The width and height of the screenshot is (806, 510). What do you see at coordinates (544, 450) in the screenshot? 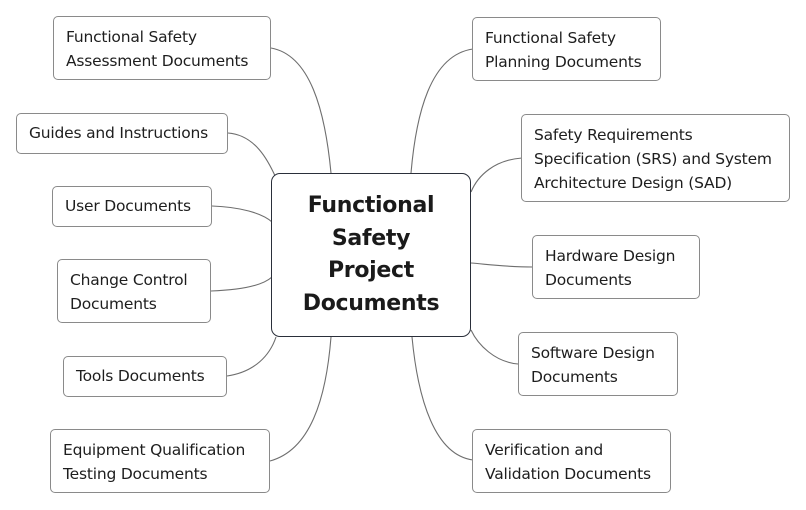
I see `topic-label: Verification and` at bounding box center [544, 450].